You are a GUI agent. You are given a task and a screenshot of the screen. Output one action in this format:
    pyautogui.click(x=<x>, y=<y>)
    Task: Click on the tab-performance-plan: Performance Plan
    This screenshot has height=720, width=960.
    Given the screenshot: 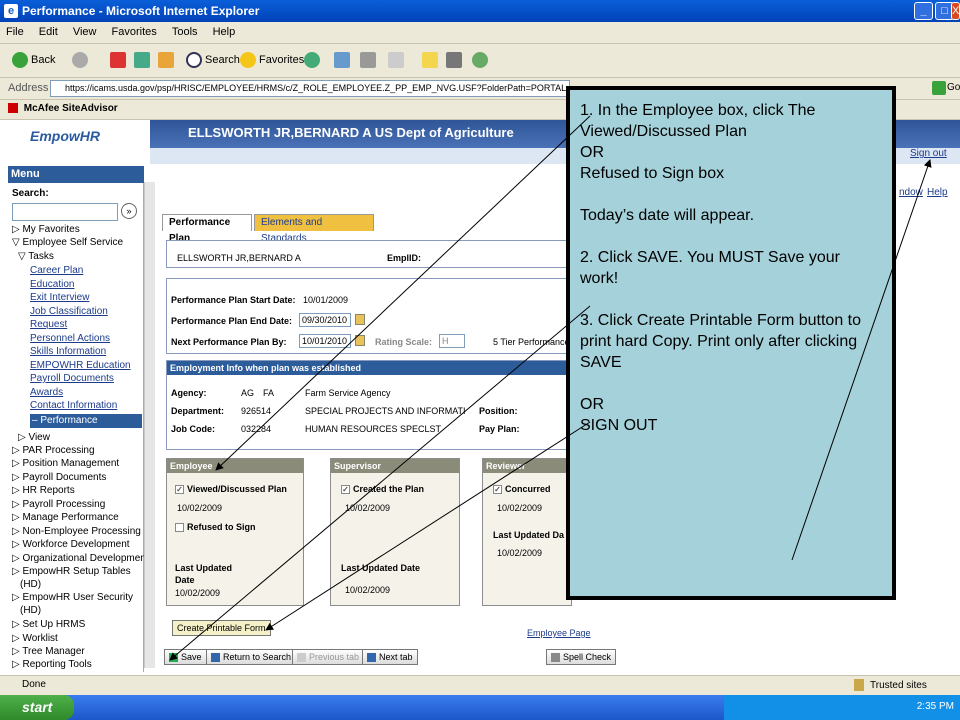 What is the action you would take?
    pyautogui.click(x=207, y=229)
    